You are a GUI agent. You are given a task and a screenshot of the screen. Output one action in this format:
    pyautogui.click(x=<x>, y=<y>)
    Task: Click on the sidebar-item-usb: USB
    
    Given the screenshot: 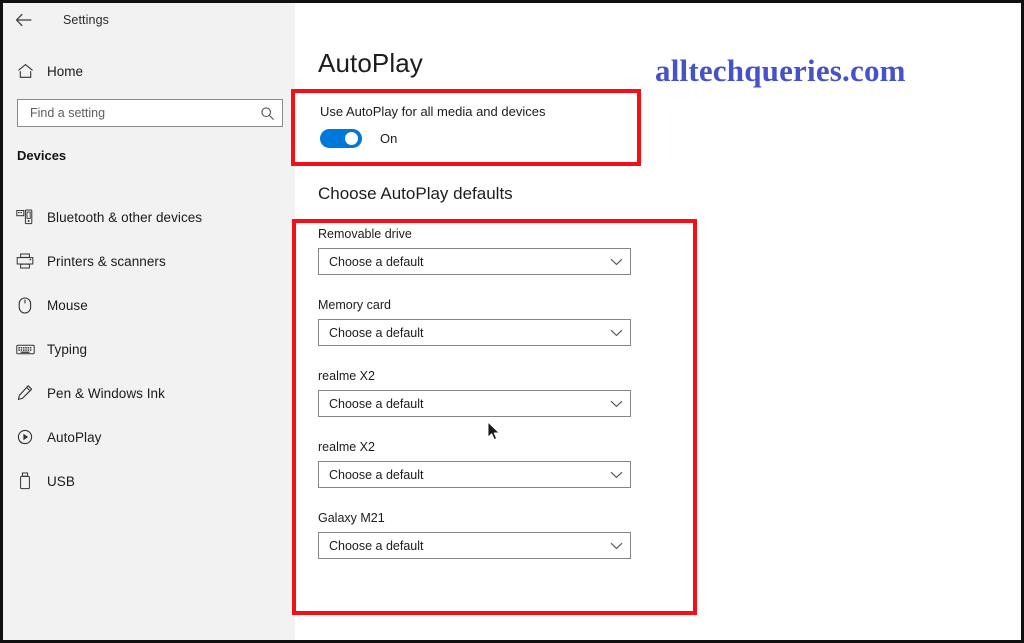 What is the action you would take?
    pyautogui.click(x=149, y=481)
    